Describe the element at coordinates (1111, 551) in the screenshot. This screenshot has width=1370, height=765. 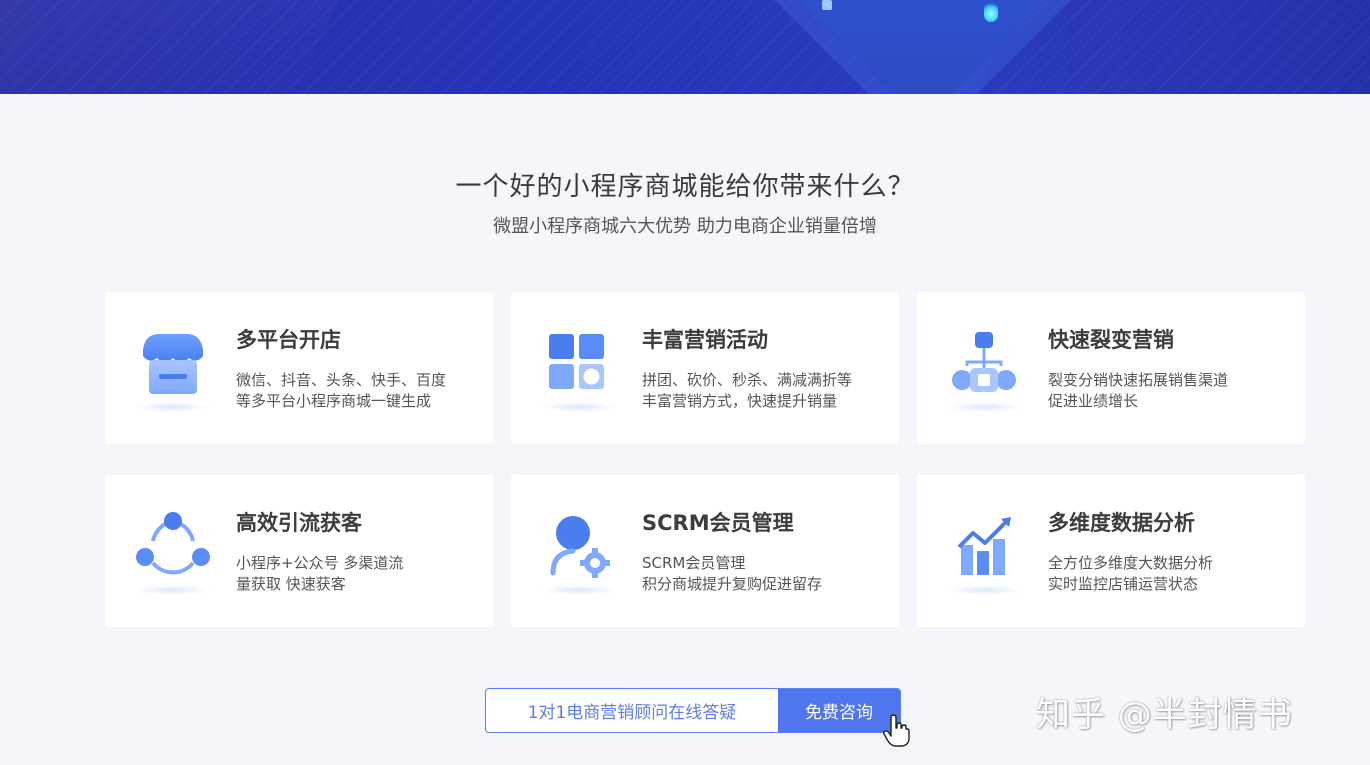
I see `feature-card-analytics: 多维度数据分析 全方位多维度大数据分析 实时监控店铺运营状态` at that location.